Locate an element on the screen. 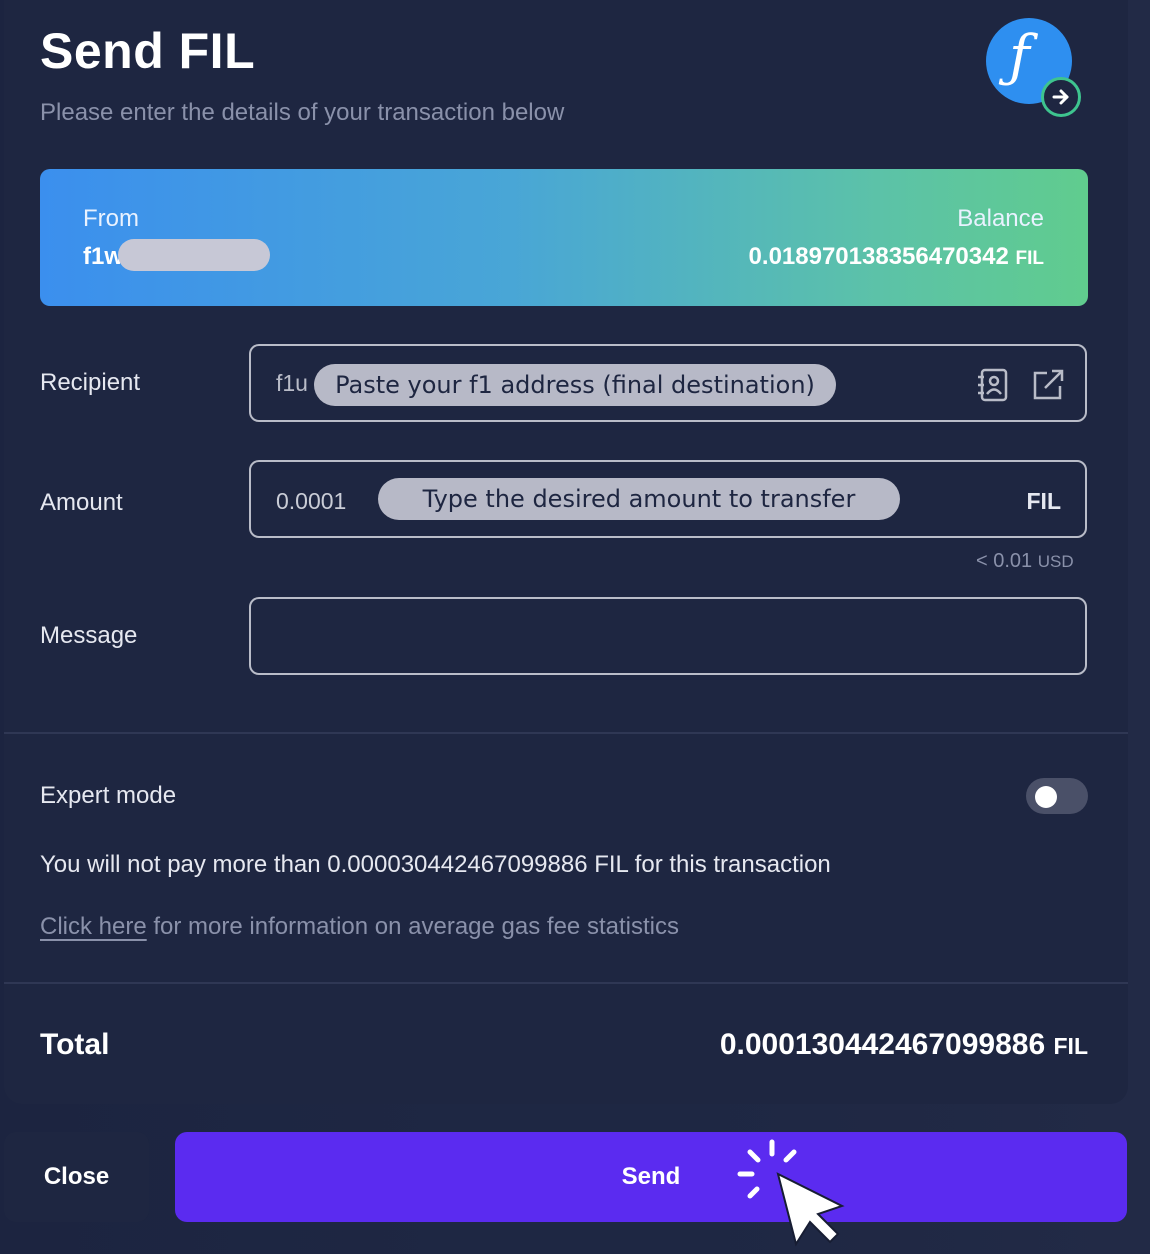 This screenshot has width=1150, height=1254. close-button: Close is located at coordinates (76, 1177).